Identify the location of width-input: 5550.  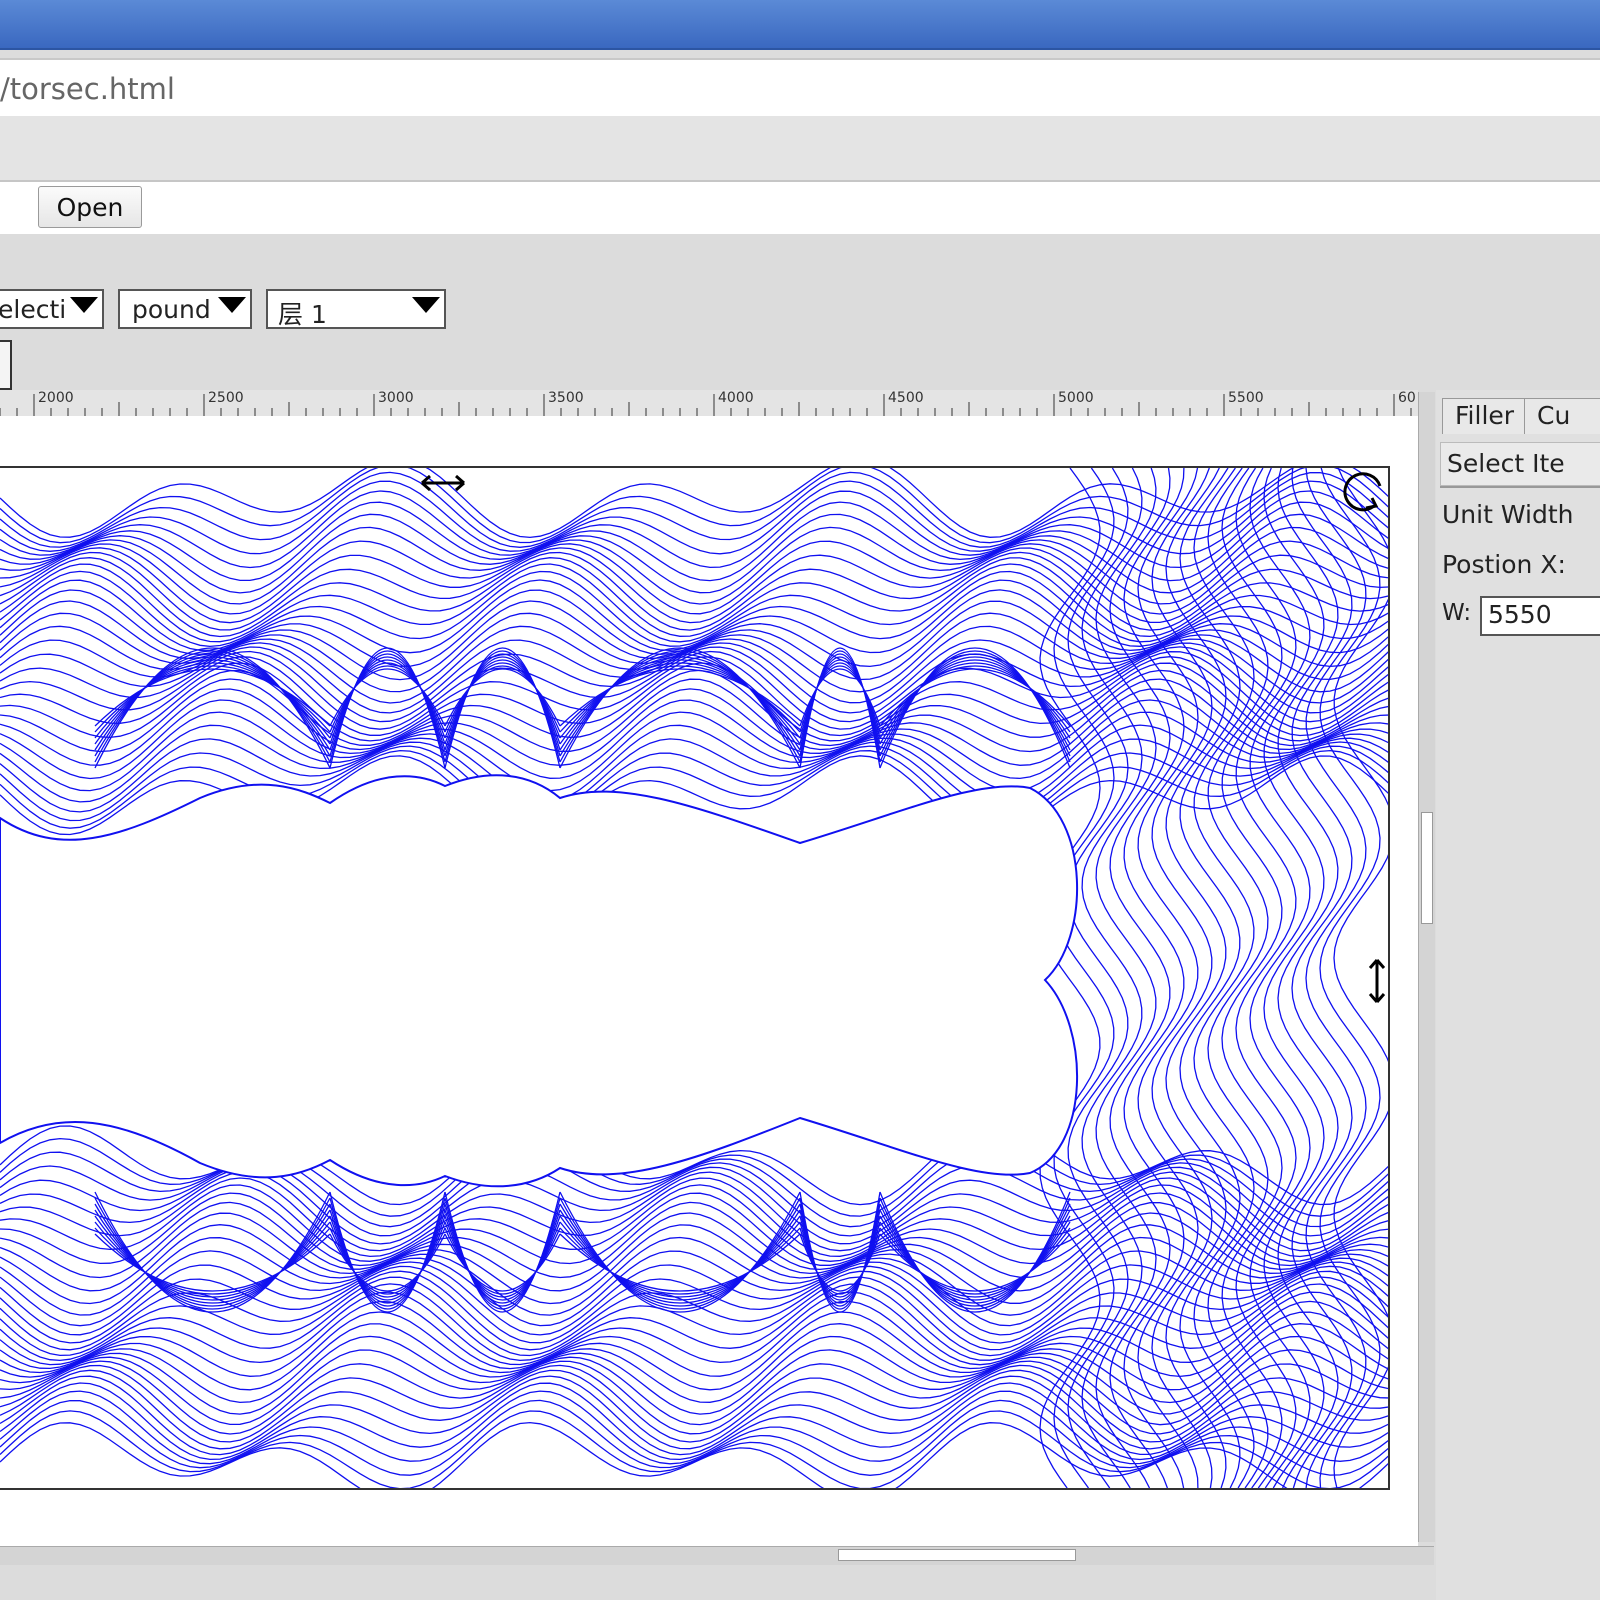
(1540, 616).